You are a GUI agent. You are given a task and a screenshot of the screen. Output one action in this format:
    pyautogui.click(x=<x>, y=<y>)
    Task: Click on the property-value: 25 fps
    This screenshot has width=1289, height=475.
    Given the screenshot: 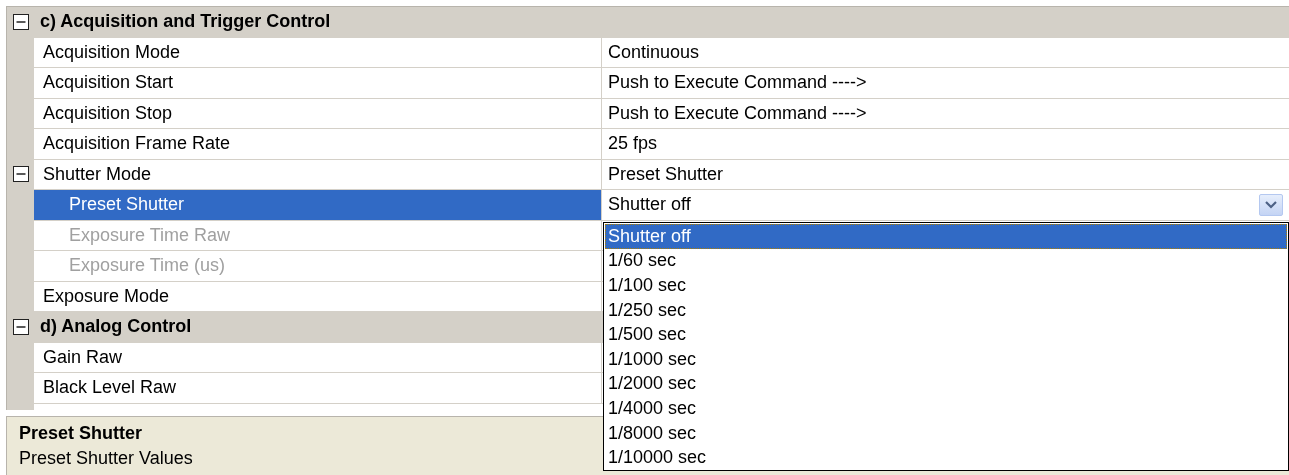 What is the action you would take?
    pyautogui.click(x=633, y=144)
    